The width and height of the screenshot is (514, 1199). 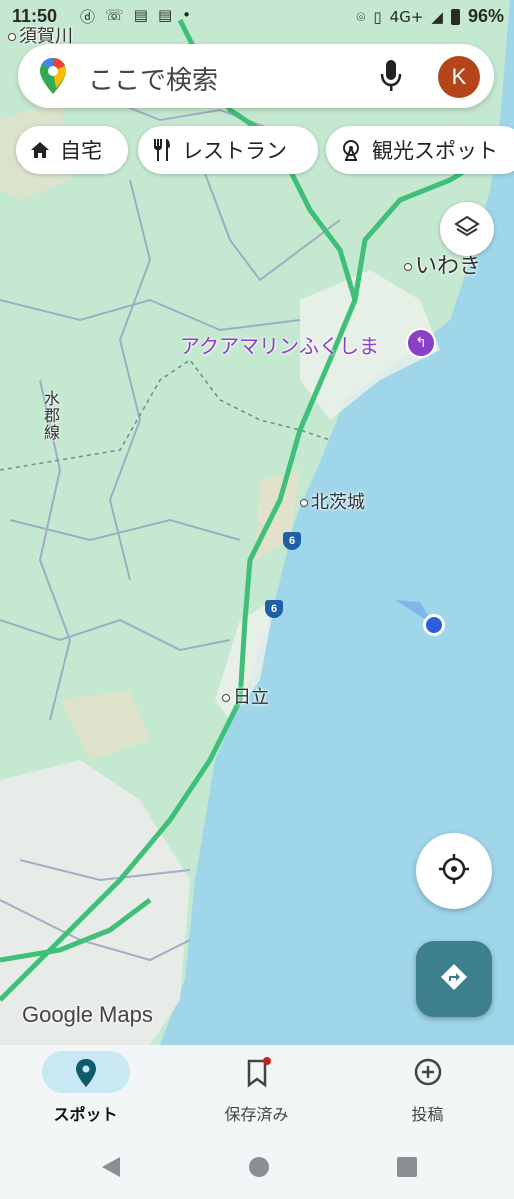 I want to click on nav-tab-label: 投稿, so click(x=427, y=1114).